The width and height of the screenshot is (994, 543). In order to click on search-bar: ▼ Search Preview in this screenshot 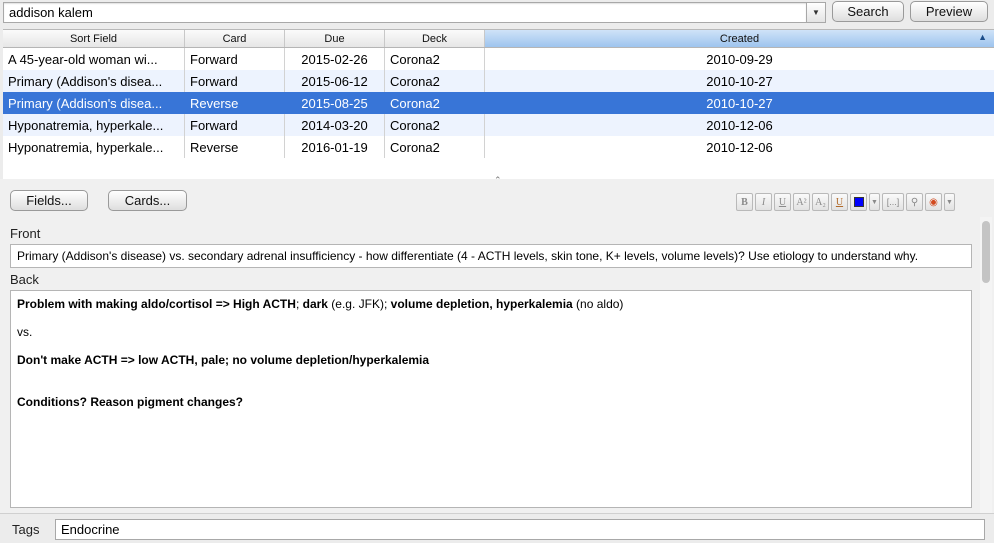, I will do `click(497, 13)`.